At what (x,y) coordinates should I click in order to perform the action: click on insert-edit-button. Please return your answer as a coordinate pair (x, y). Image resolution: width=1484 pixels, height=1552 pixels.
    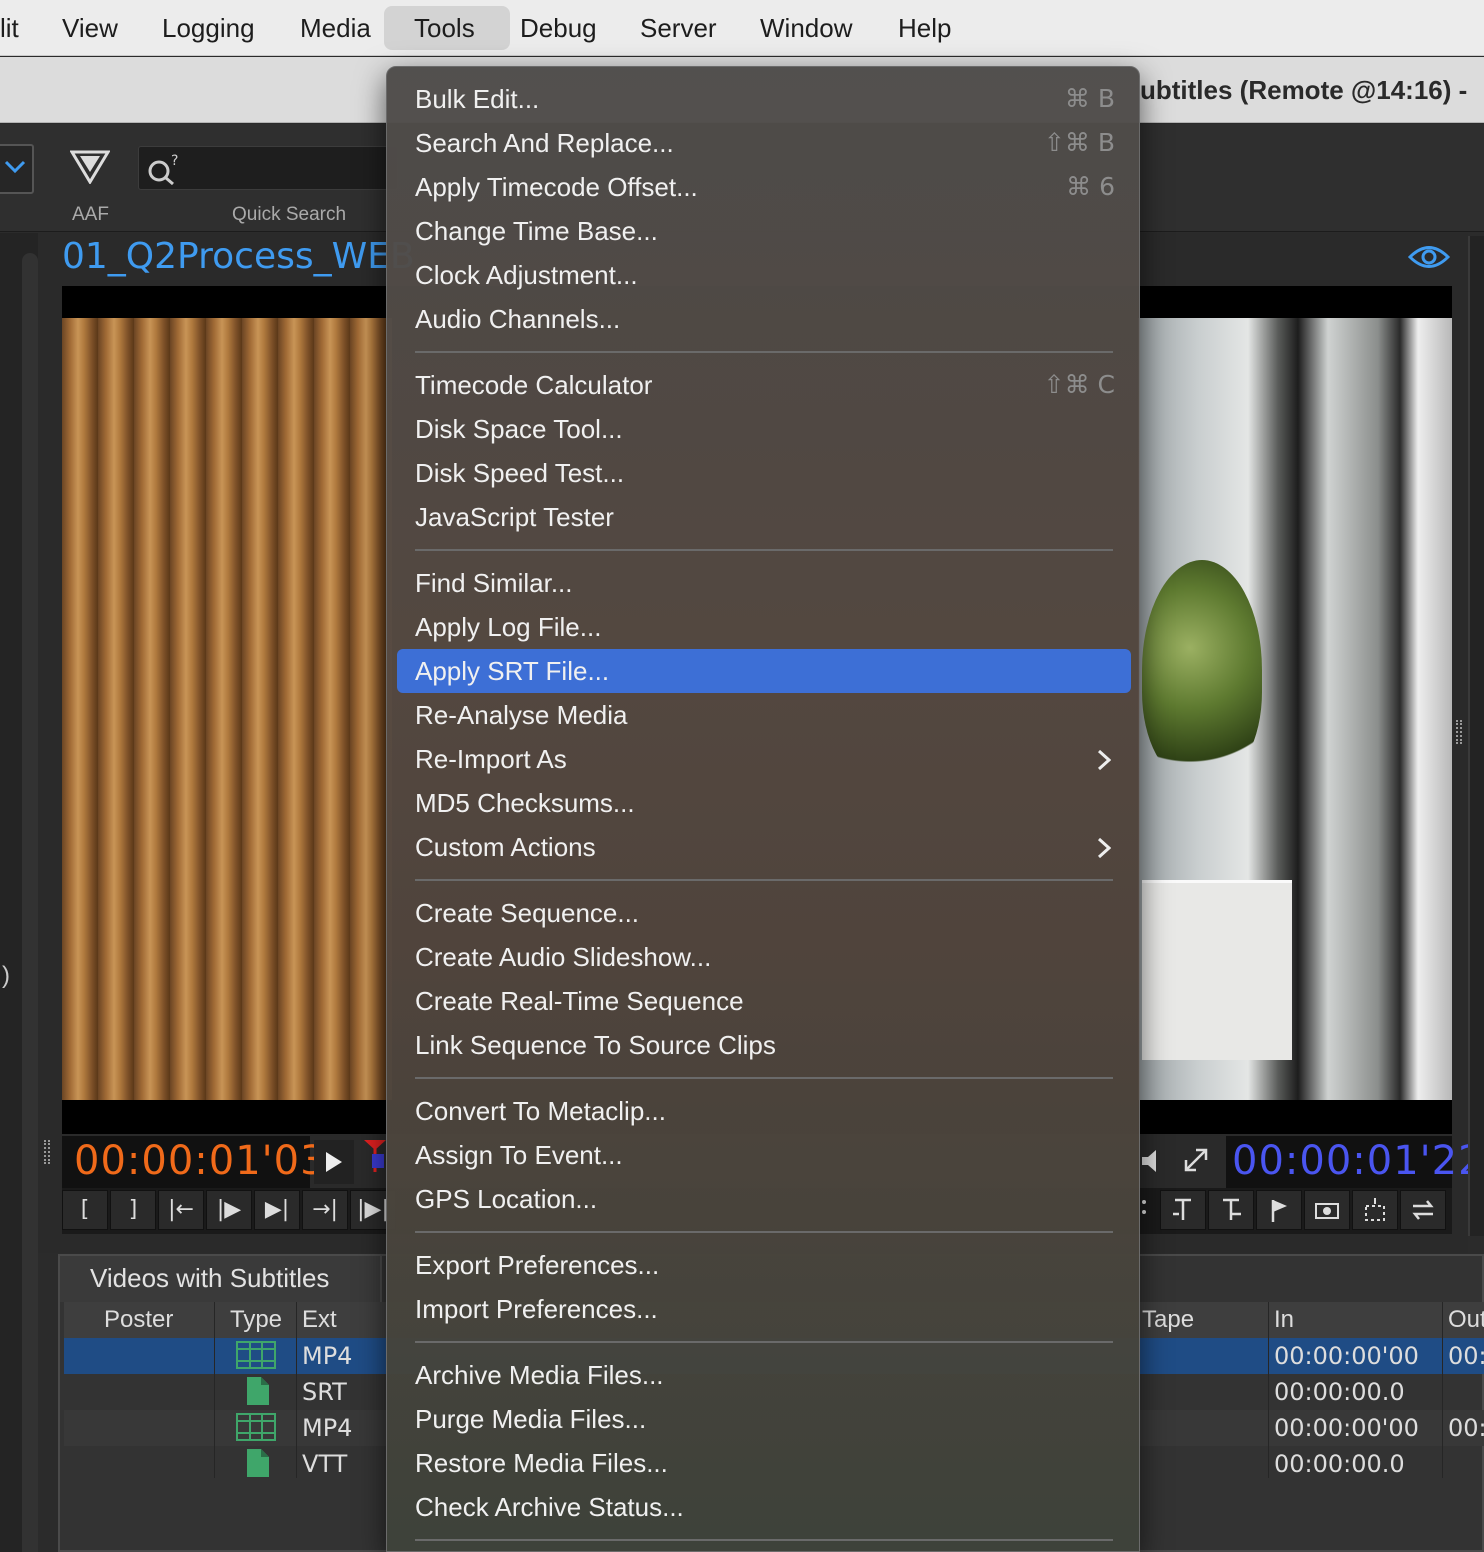
    Looking at the image, I should click on (1183, 1210).